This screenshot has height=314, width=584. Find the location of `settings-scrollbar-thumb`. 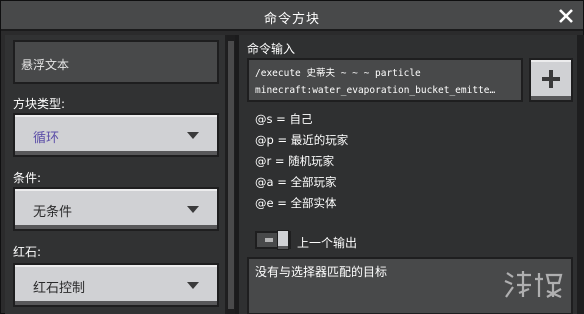

settings-scrollbar-thumb is located at coordinates (231, 175).